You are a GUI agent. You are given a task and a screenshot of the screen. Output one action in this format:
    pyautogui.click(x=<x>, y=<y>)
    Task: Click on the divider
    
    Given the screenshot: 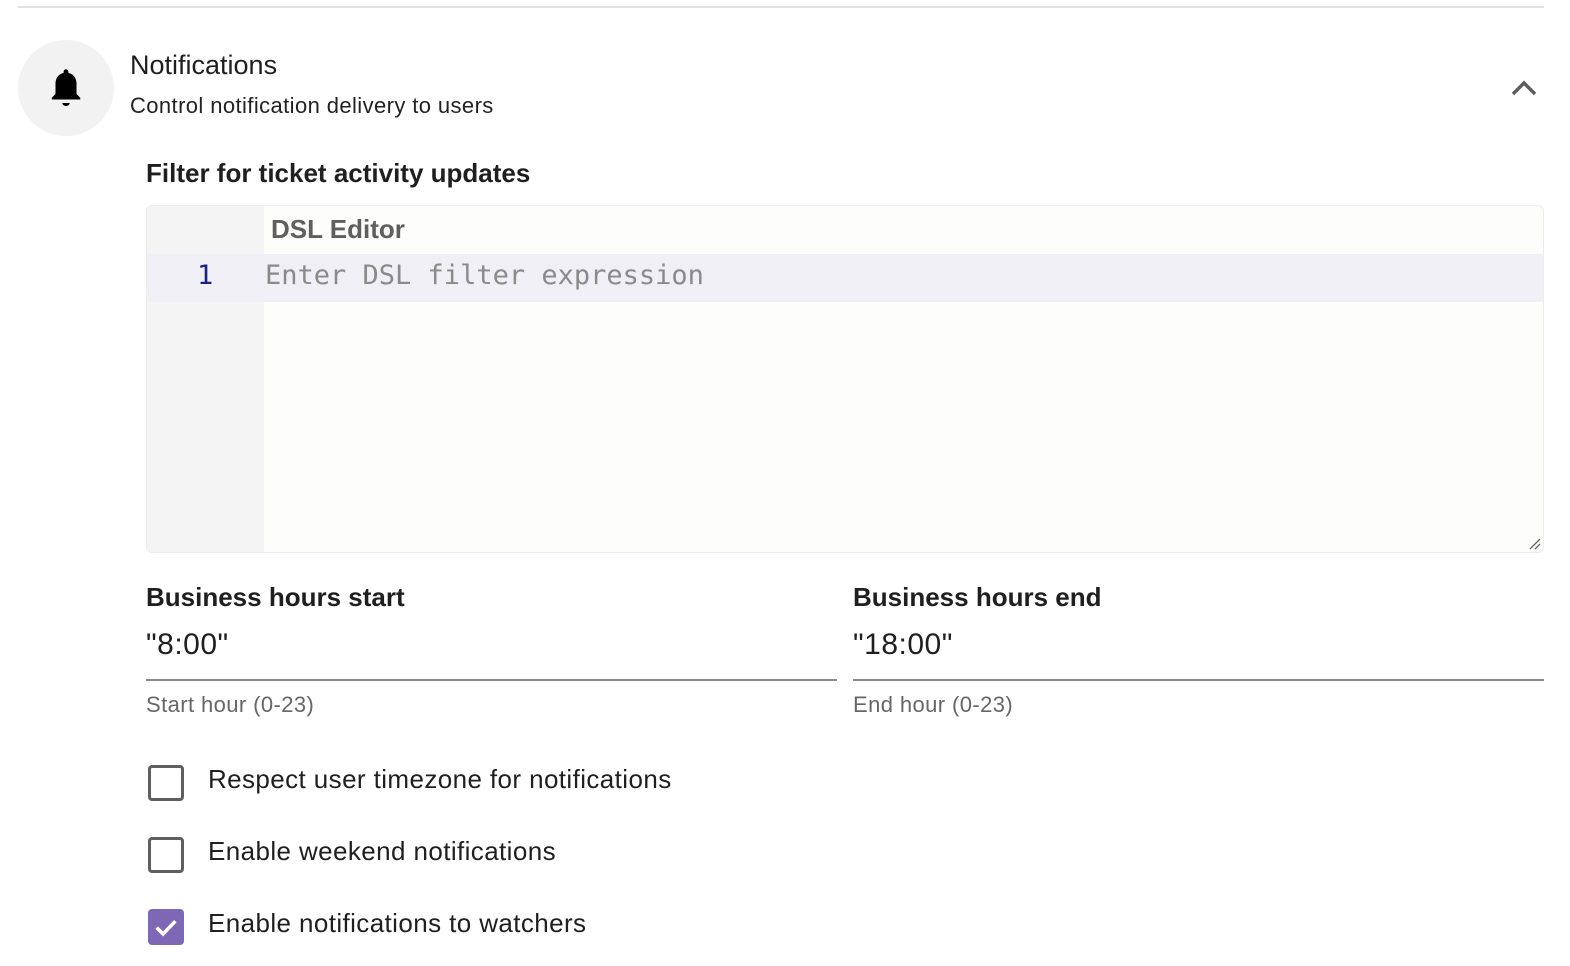 What is the action you would take?
    pyautogui.click(x=781, y=7)
    